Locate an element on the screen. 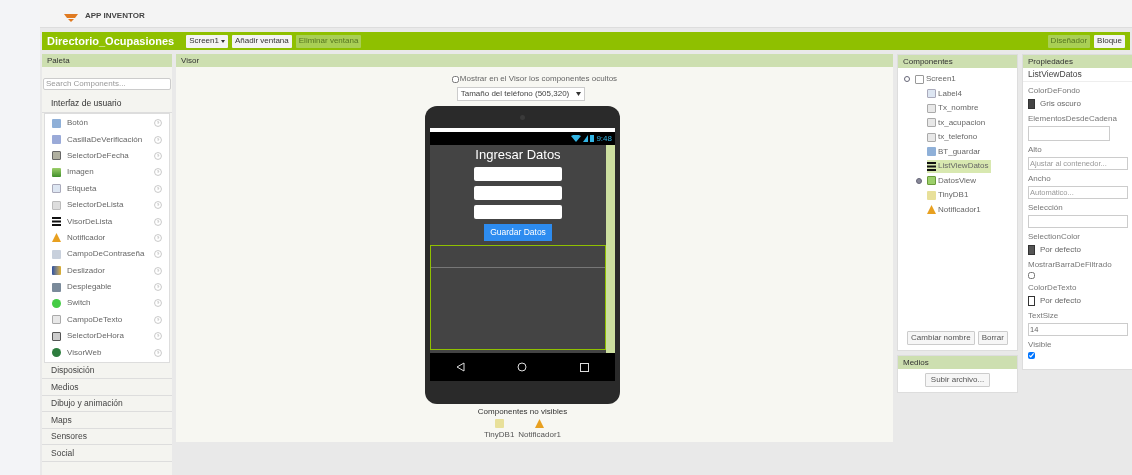 The height and width of the screenshot is (475, 1132). tree-item: tx_acupacion is located at coordinates (957, 123).